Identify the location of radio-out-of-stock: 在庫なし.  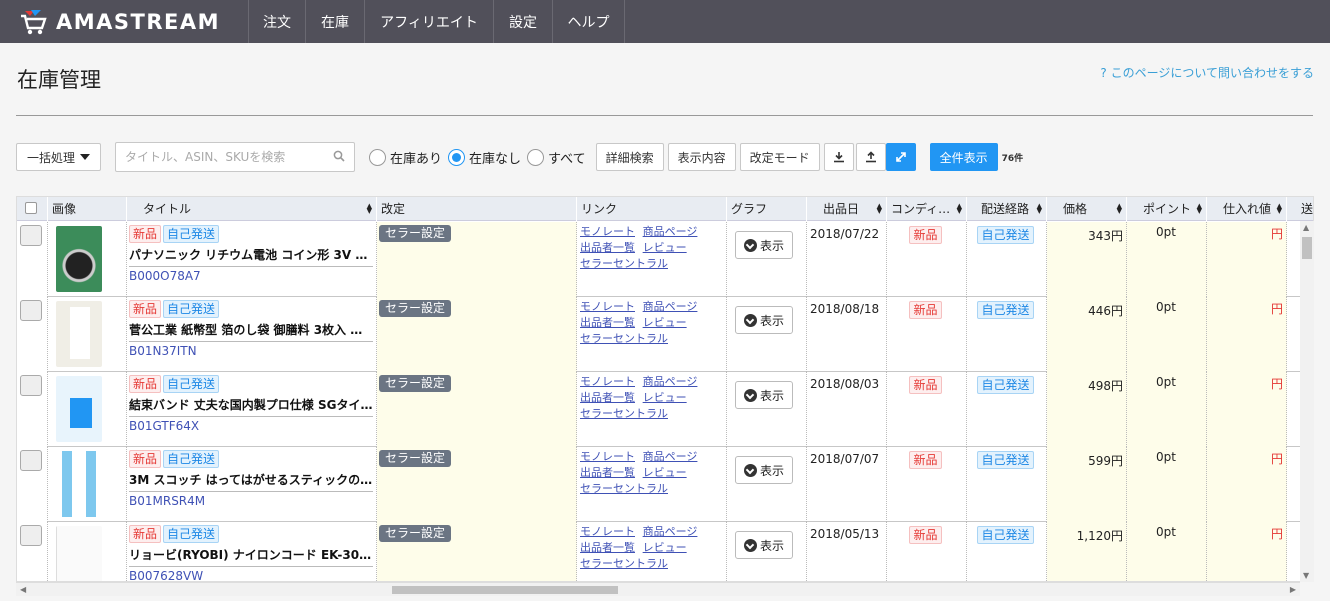
(484, 157).